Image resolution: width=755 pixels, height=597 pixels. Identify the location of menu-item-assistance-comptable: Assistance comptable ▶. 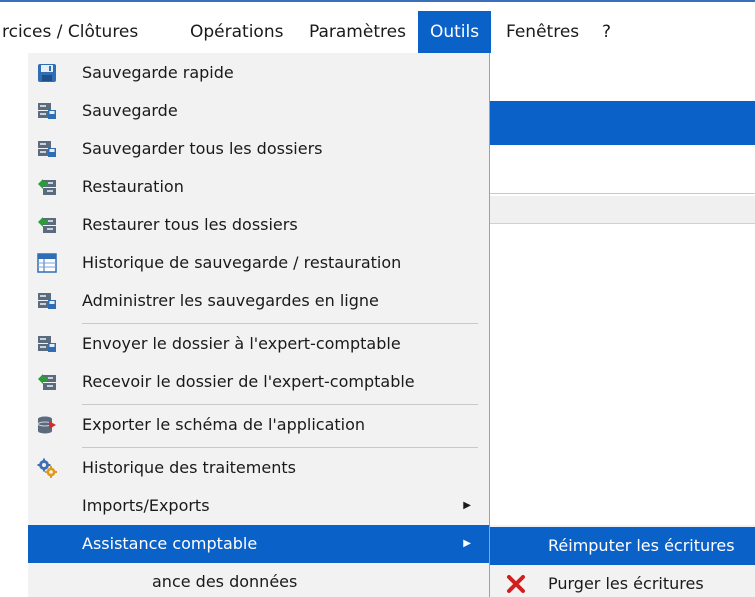
(258, 544).